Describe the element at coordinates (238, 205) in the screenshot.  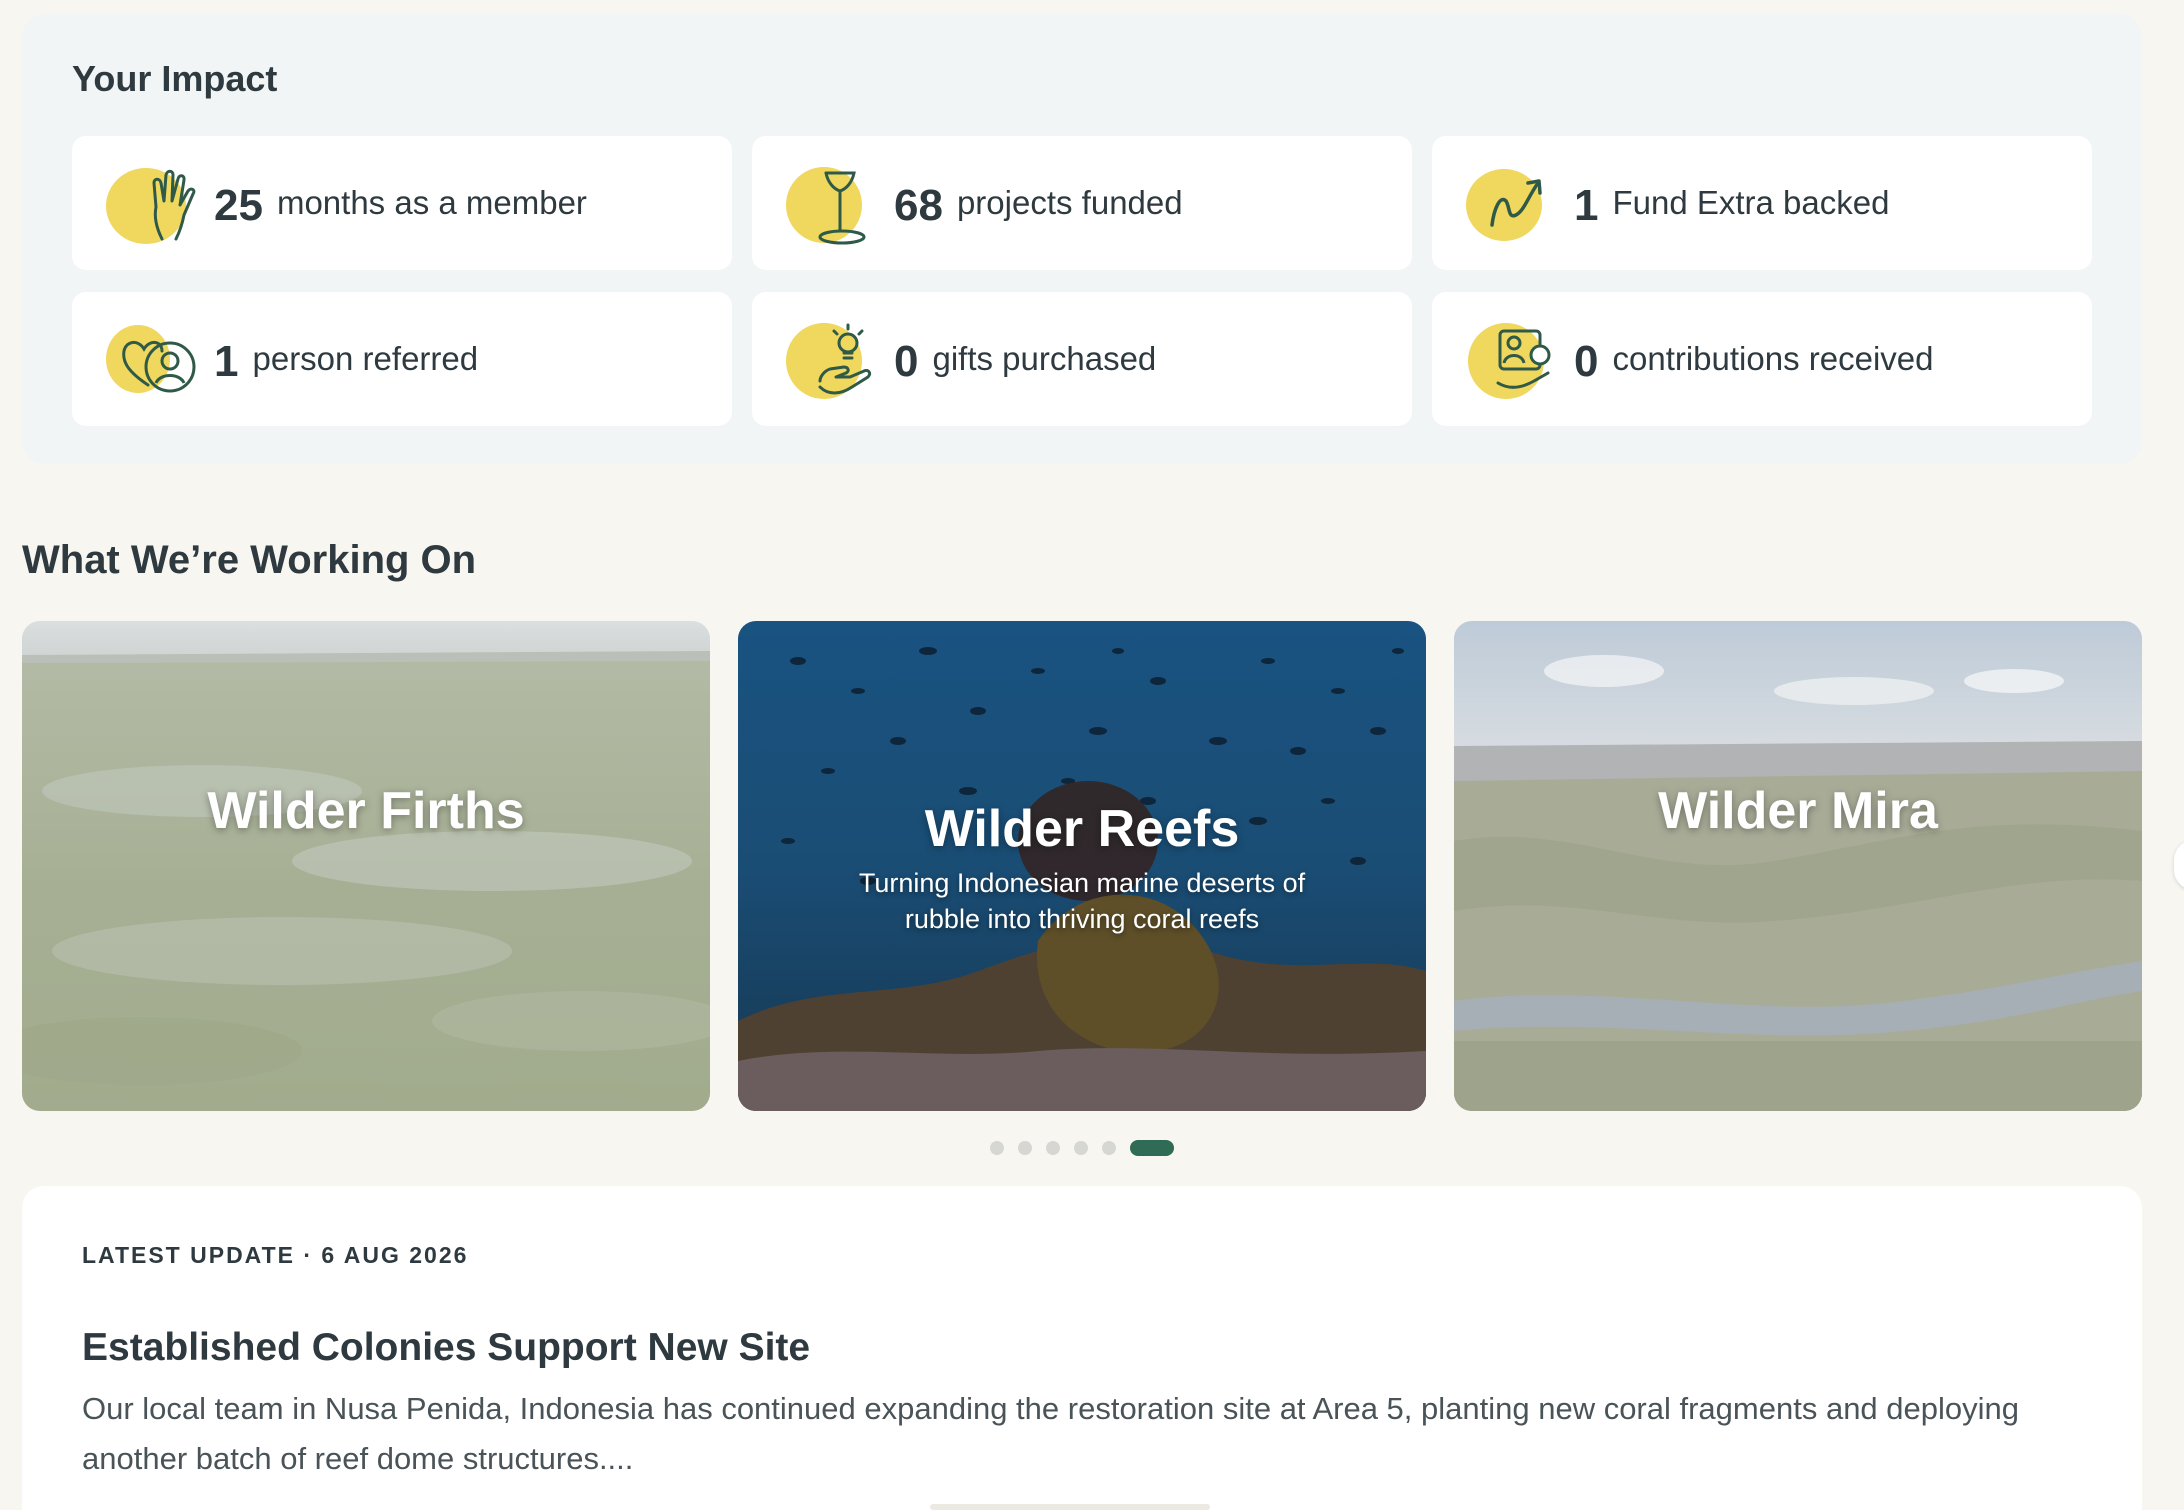
I see `stat-number: 25` at that location.